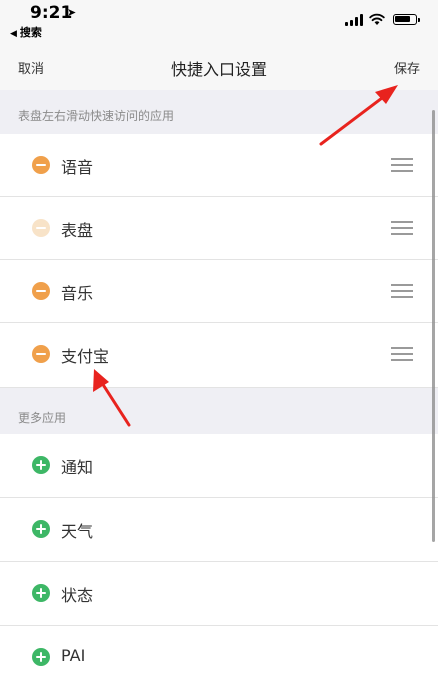 This screenshot has height=689, width=438. Describe the element at coordinates (358, 115) in the screenshot. I see `annotation-arrow-save` at that location.